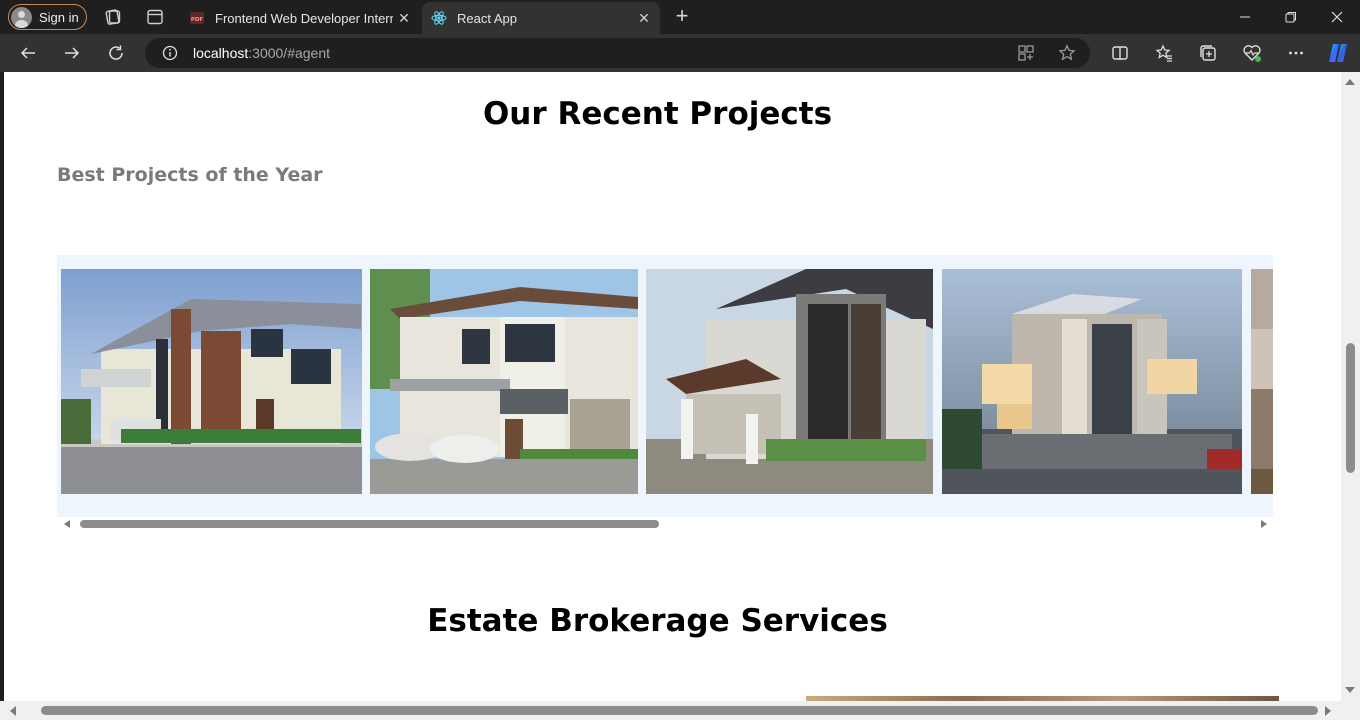  I want to click on projects-heading: Our Recent Projects, so click(657, 114).